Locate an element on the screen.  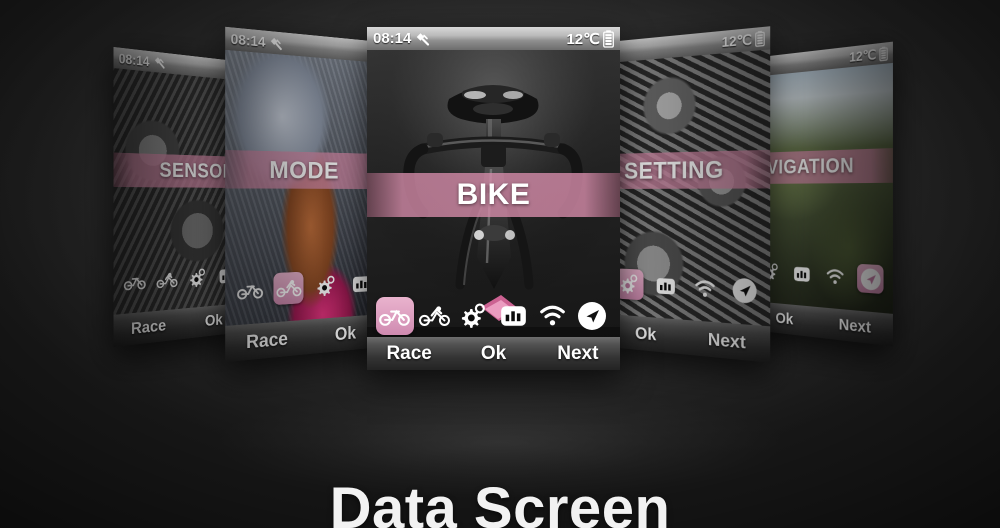
page-title: Data Screen is located at coordinates (500, 502).